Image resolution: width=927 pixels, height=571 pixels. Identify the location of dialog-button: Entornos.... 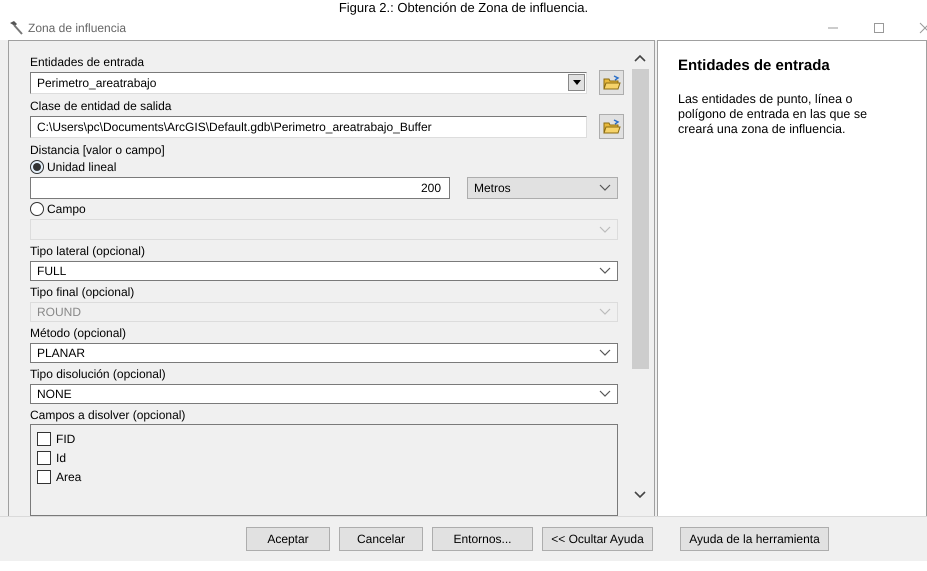
(482, 539).